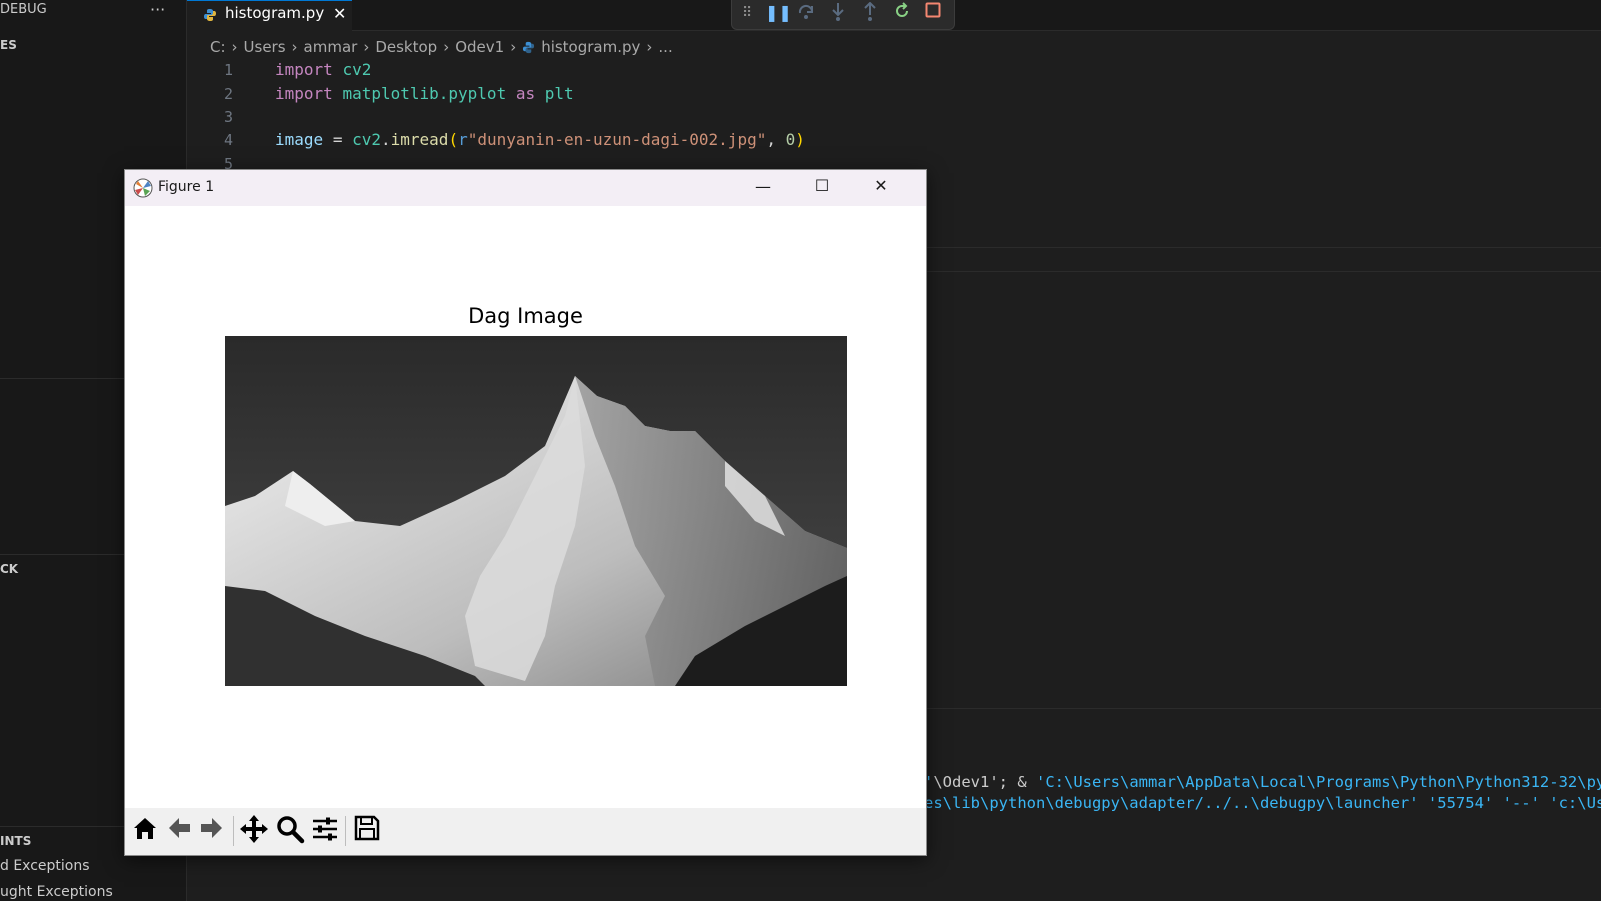 This screenshot has width=1601, height=901. I want to click on breadcrumb-item: histogram.py, so click(590, 47).